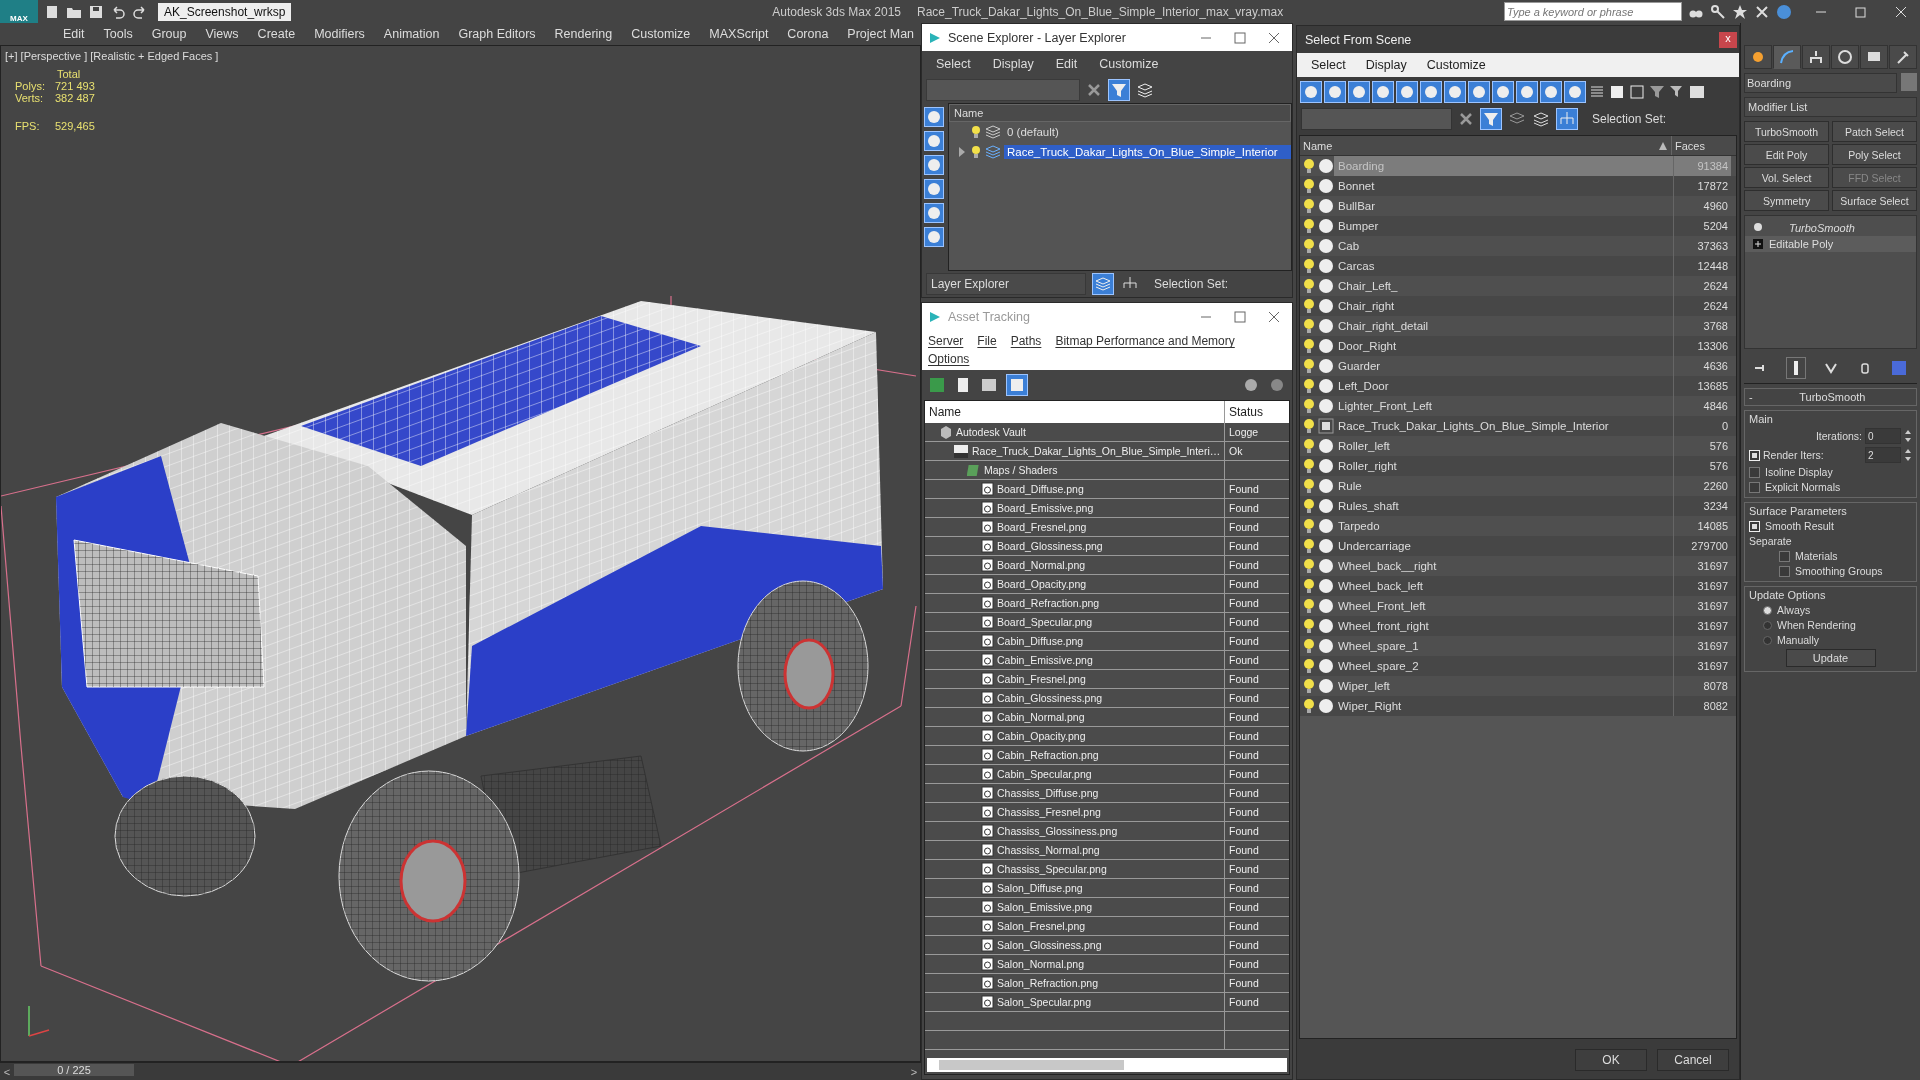 The image size is (1920, 1080). I want to click on search-field: Type a keyword or phrase, so click(1593, 11).